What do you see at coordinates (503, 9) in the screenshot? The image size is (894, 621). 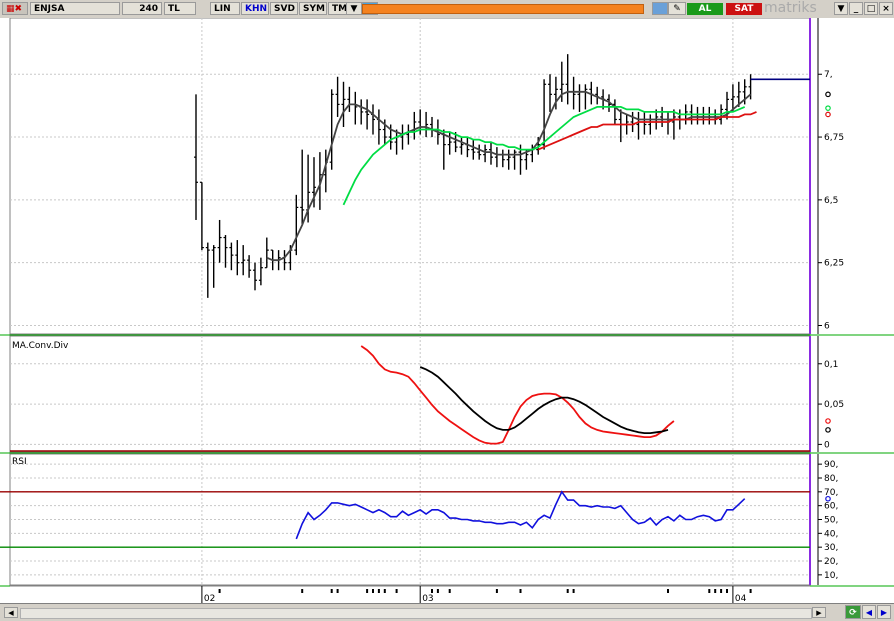 I see `info-strip` at bounding box center [503, 9].